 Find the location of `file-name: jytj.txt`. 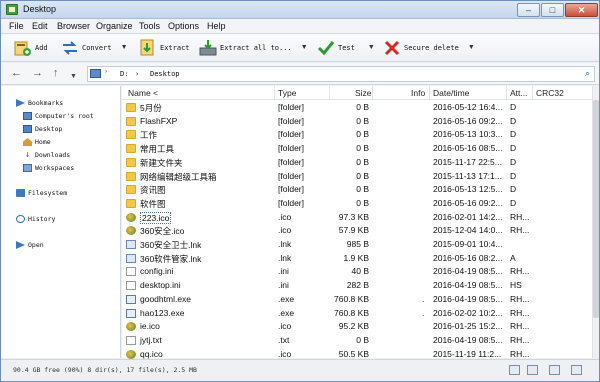

file-name: jytj.txt is located at coordinates (151, 340).